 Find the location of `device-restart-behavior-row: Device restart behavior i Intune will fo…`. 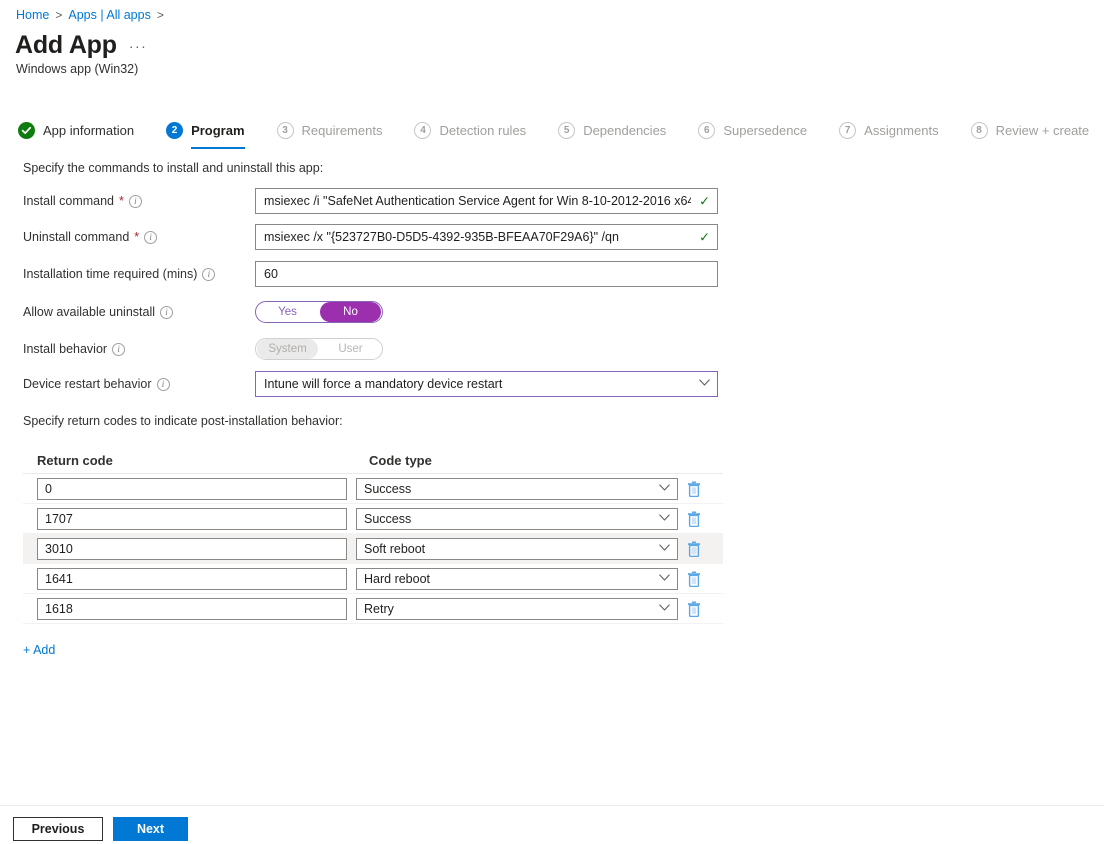

device-restart-behavior-row: Device restart behavior i Intune will fo… is located at coordinates (370, 384).